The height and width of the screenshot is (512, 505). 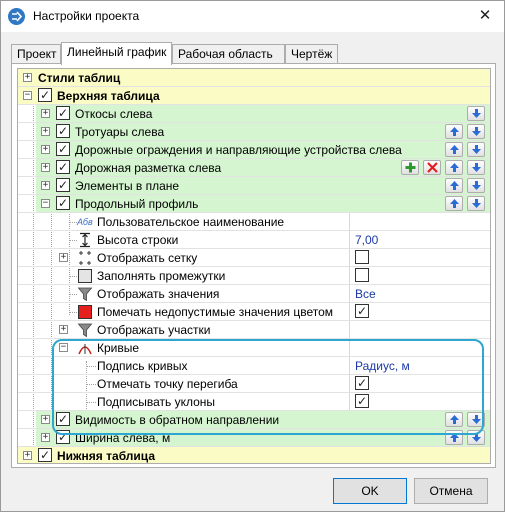 What do you see at coordinates (85, 330) in the screenshot?
I see `filter-funnel-icon` at bounding box center [85, 330].